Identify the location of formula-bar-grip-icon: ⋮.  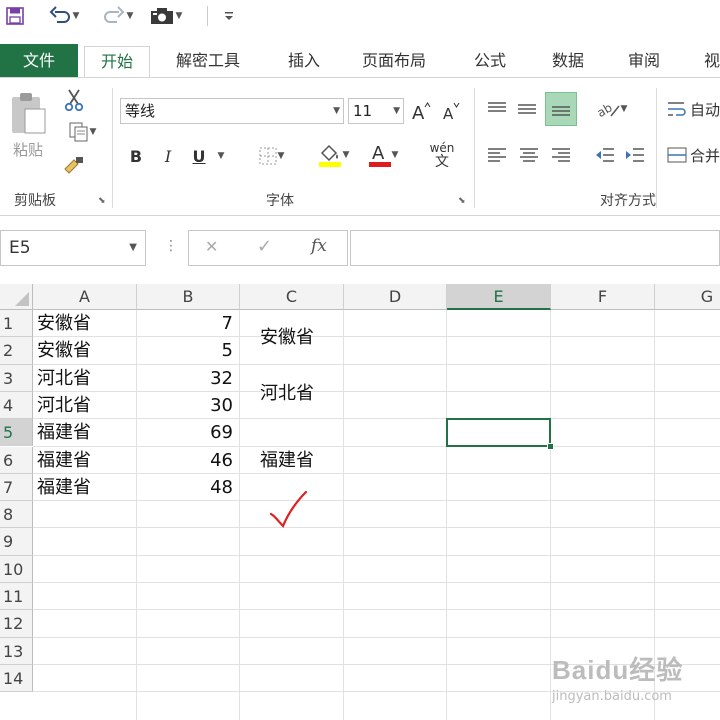
(171, 246).